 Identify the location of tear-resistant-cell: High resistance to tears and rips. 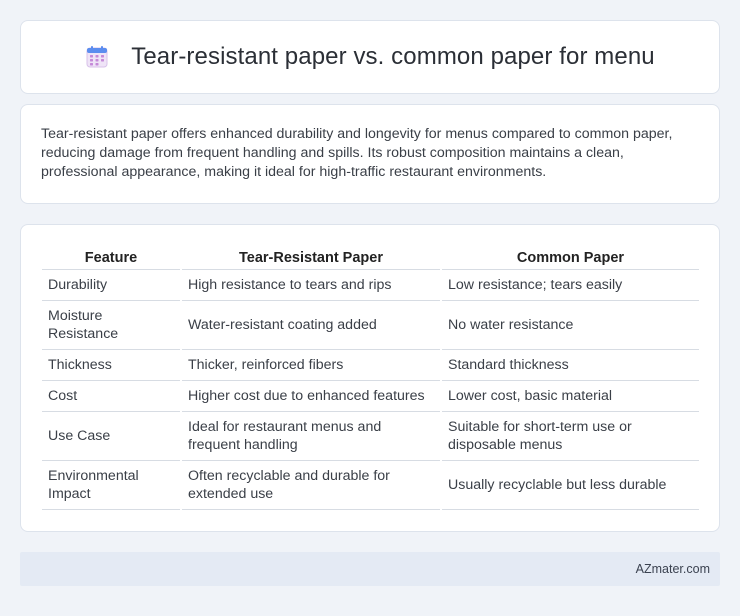
(310, 285).